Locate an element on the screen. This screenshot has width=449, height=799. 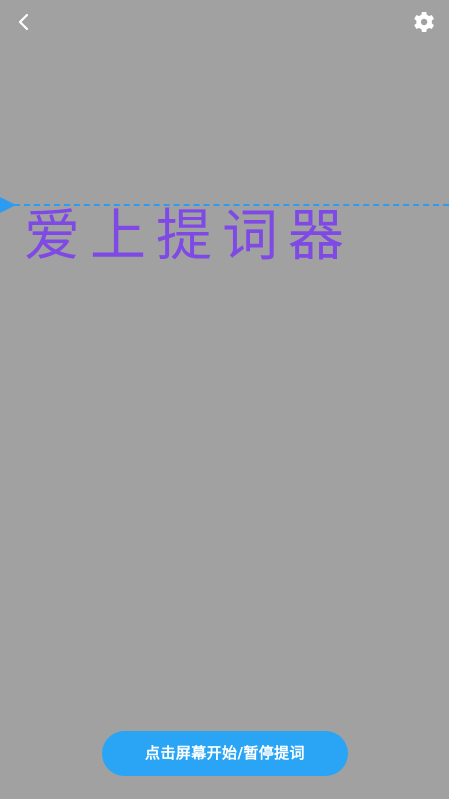
back-button is located at coordinates (24, 22).